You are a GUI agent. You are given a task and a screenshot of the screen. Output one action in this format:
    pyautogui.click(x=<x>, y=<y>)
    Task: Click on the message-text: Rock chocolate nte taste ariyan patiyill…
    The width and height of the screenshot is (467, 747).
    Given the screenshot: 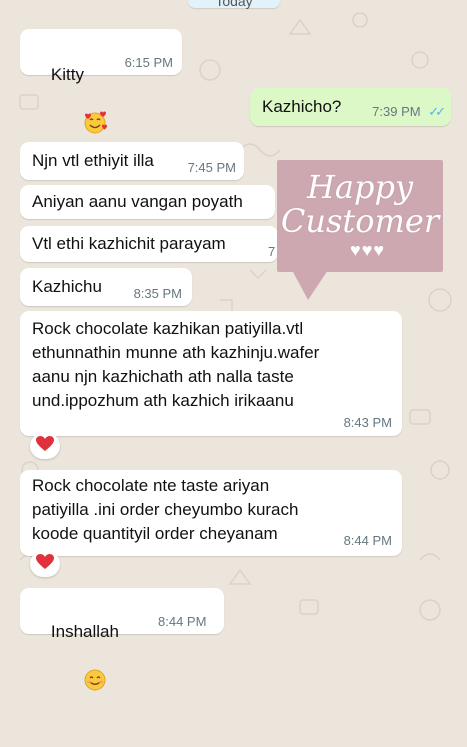 What is the action you would take?
    pyautogui.click(x=165, y=509)
    